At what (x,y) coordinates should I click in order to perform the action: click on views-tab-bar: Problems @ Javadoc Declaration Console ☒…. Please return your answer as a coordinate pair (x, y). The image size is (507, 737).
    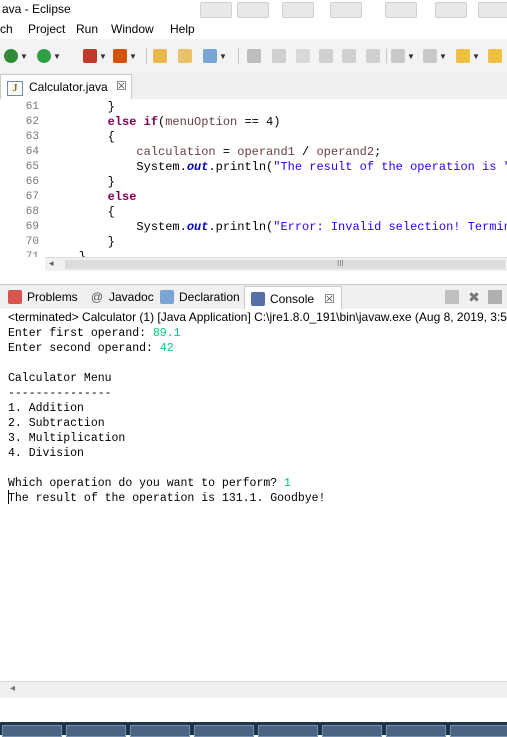
    Looking at the image, I should click on (253, 297).